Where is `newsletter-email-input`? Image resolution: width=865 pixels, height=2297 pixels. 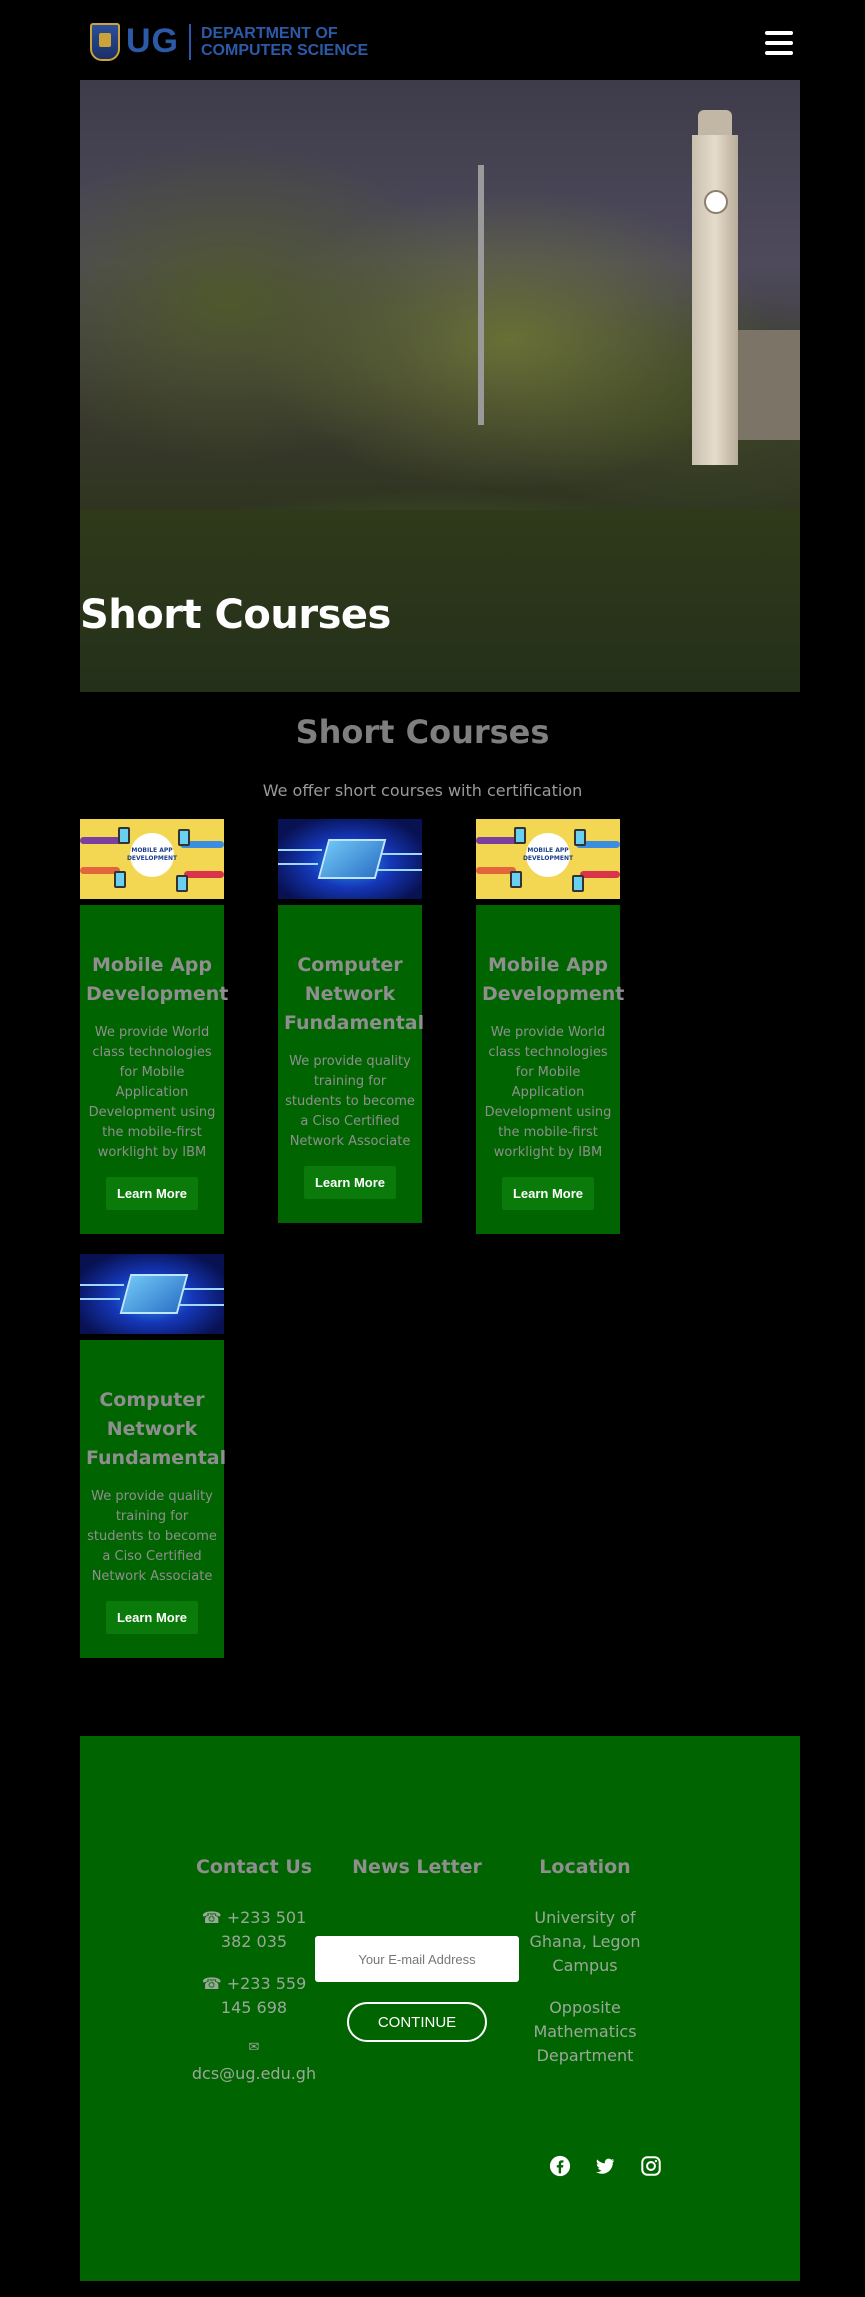 newsletter-email-input is located at coordinates (417, 1959).